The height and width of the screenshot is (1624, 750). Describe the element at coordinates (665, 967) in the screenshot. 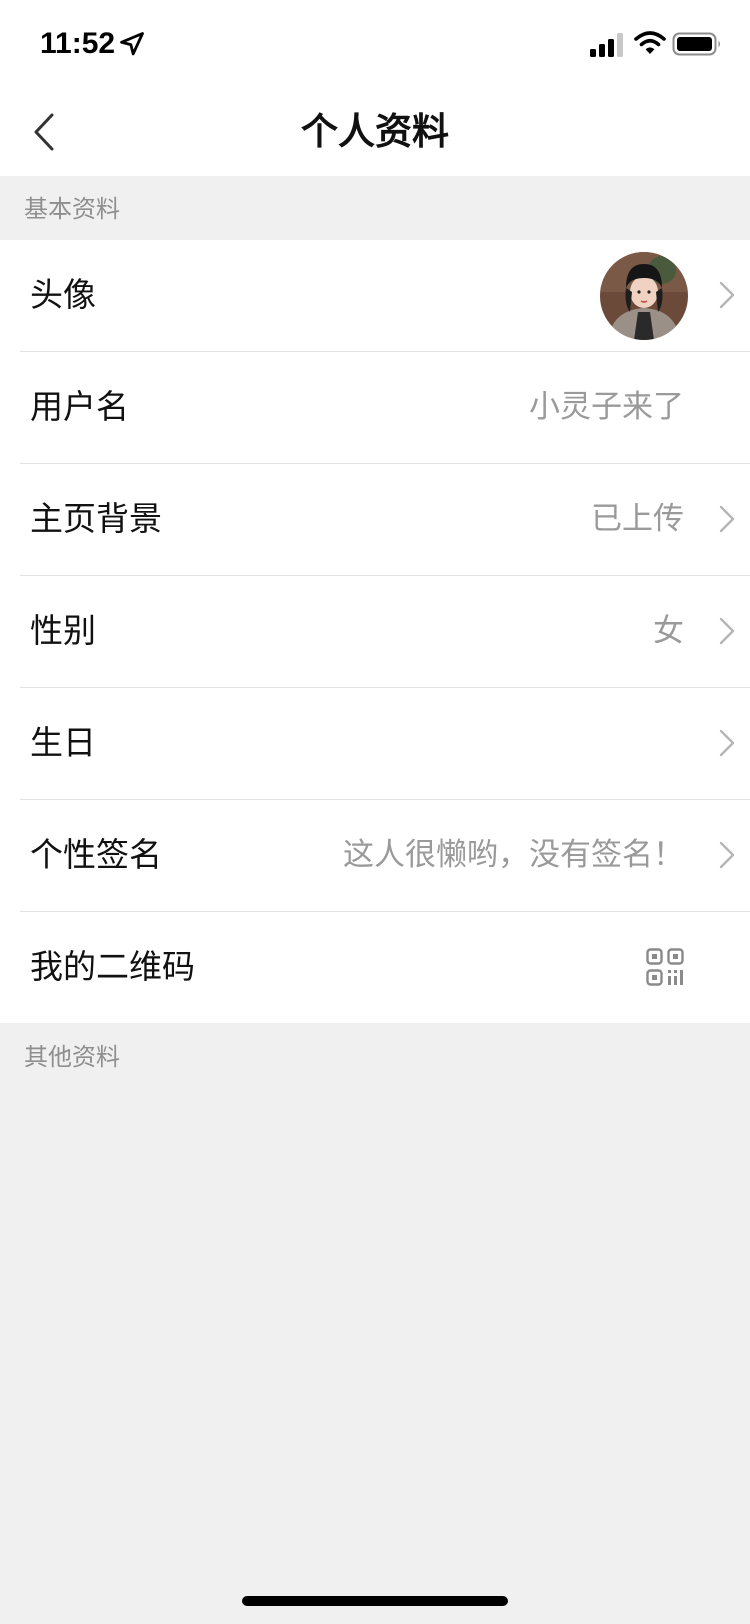

I see `qr-code-icon` at that location.